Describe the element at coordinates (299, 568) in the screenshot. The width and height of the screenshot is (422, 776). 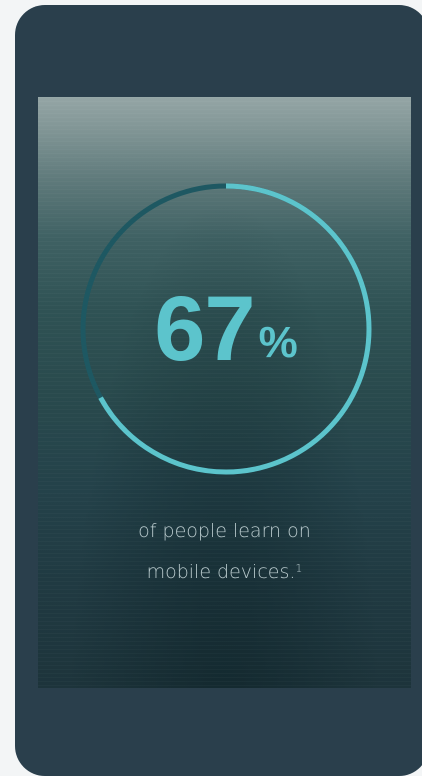
I see `footnote-marker: 1` at that location.